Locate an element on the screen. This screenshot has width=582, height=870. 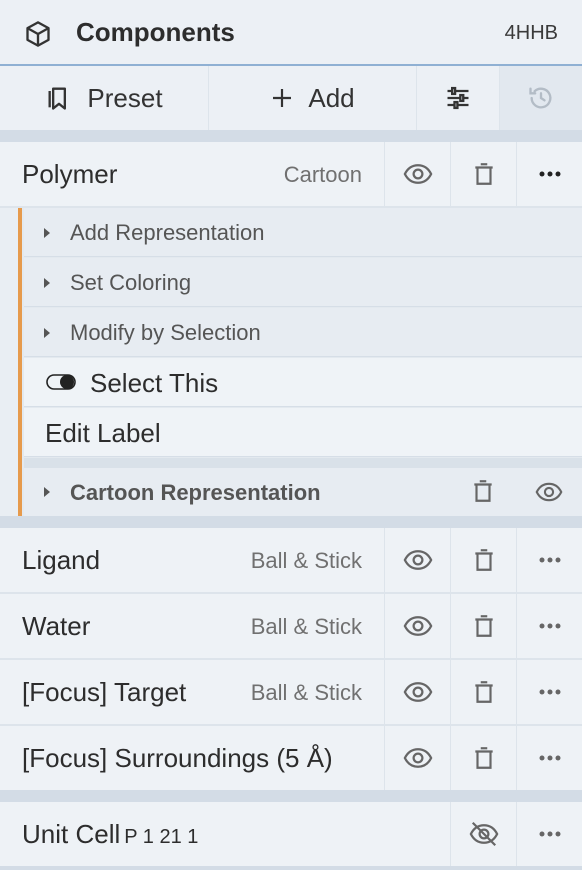
representation-gap is located at coordinates (303, 463).